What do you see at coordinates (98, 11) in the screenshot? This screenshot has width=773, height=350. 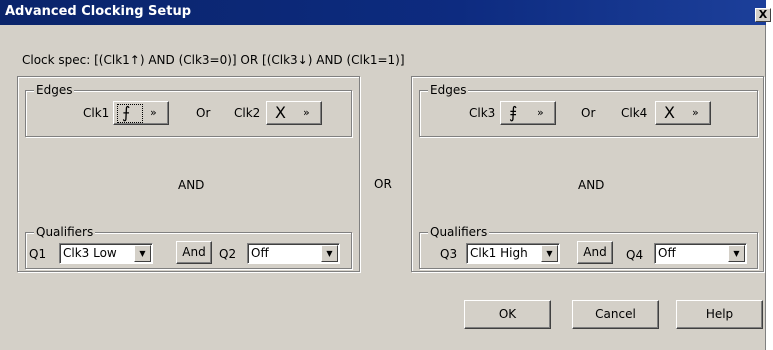 I see `window-title: Advanced Clocking Setup` at bounding box center [98, 11].